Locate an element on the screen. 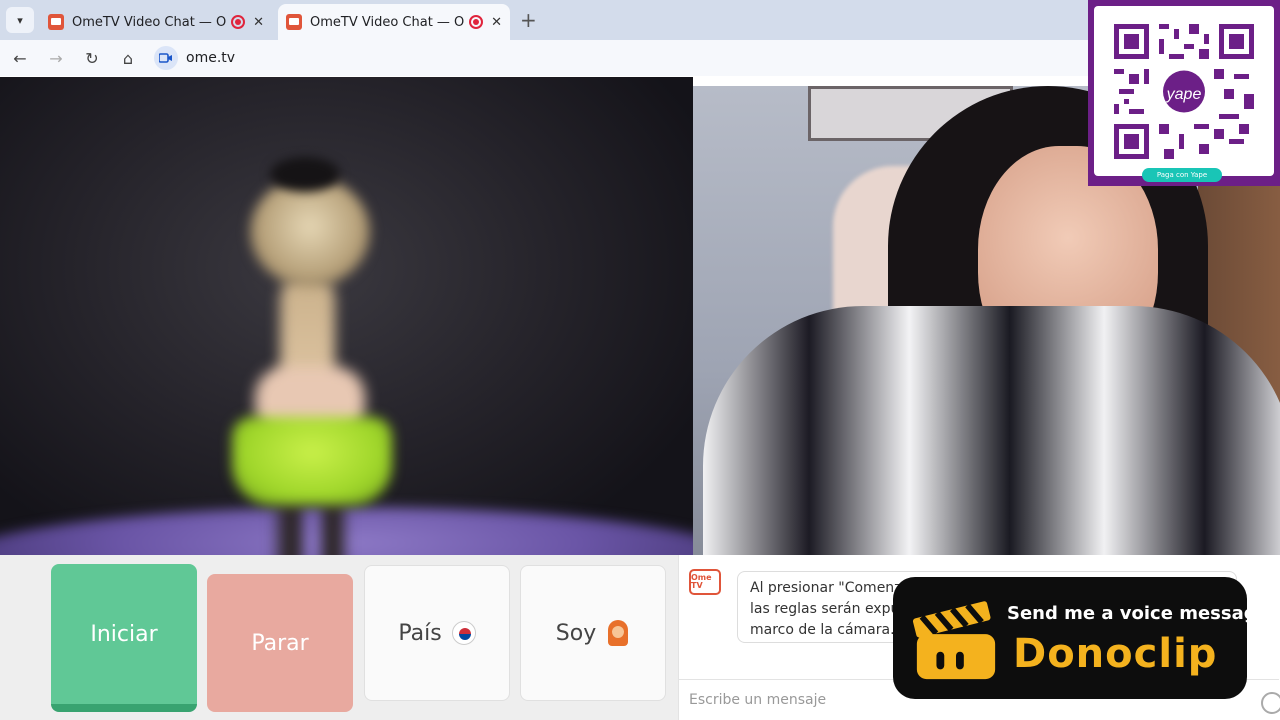 The width and height of the screenshot is (1280, 720). country-label: País is located at coordinates (420, 633).